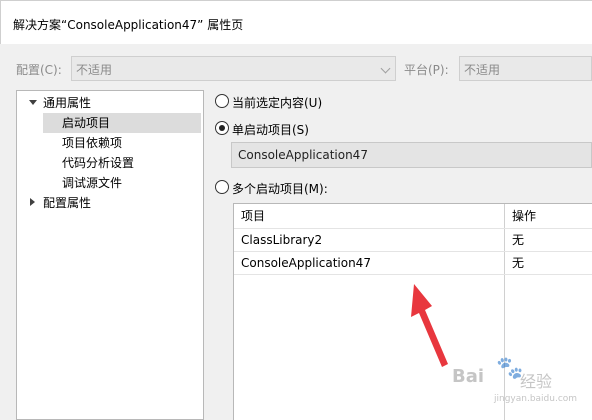 This screenshot has width=592, height=420. Describe the element at coordinates (122, 123) in the screenshot. I see `tree-item-startup-project: 启动项目` at that location.